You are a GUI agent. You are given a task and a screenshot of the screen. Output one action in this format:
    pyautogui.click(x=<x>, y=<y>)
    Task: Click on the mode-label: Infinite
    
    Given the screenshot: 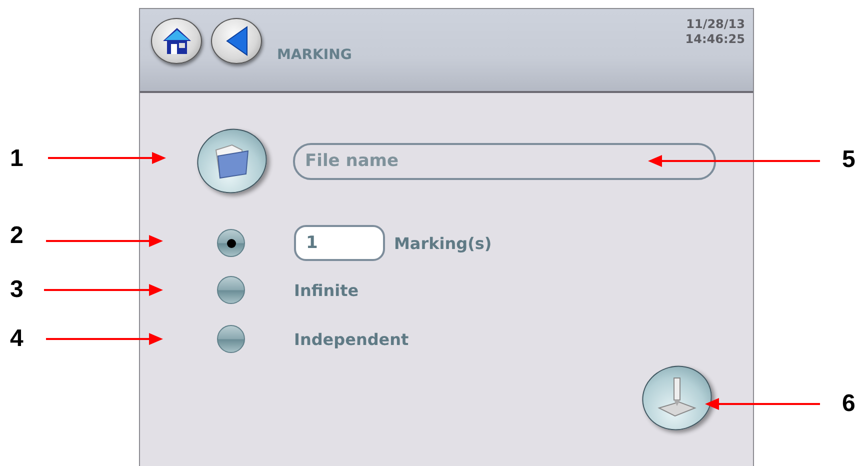 What is the action you would take?
    pyautogui.click(x=326, y=290)
    